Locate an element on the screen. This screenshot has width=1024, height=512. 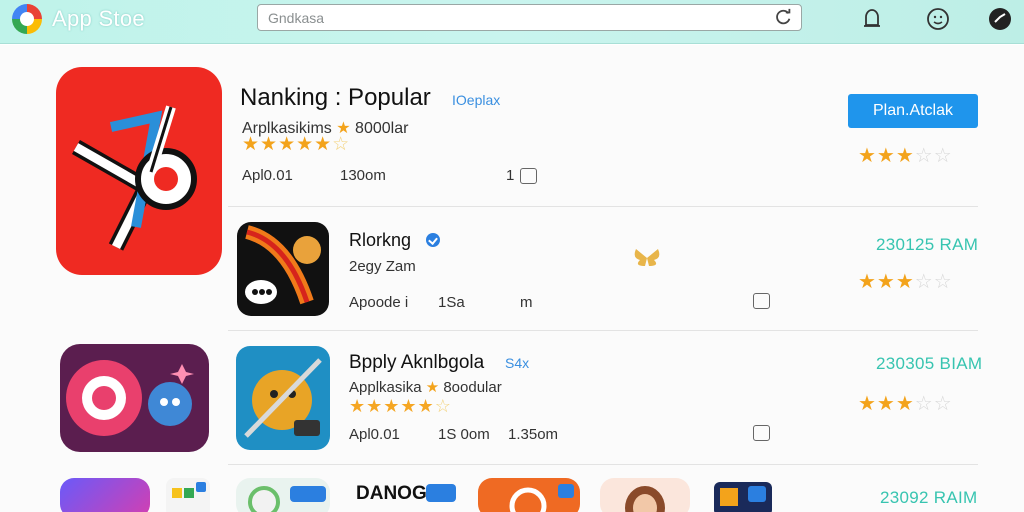
rlorkng-logo-icon is located at coordinates (282, 265).